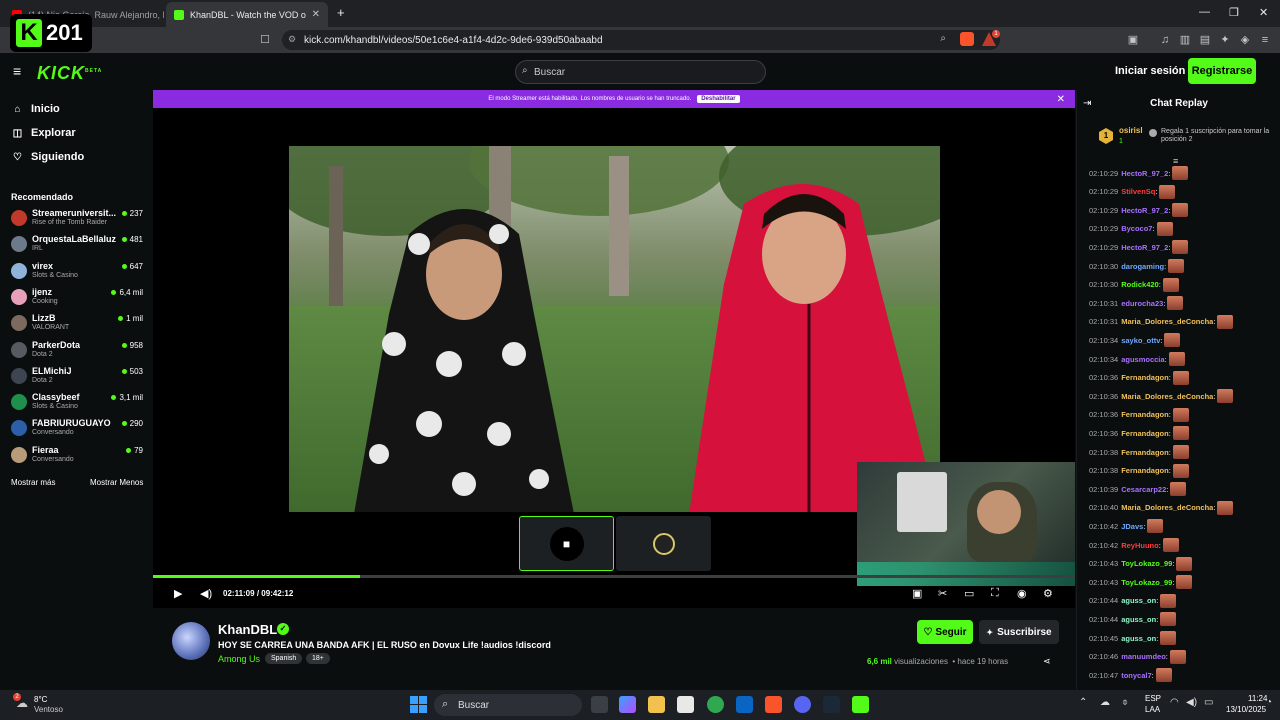  Describe the element at coordinates (116, 482) in the screenshot. I see `show-less-button: Mostrar Menos` at that location.